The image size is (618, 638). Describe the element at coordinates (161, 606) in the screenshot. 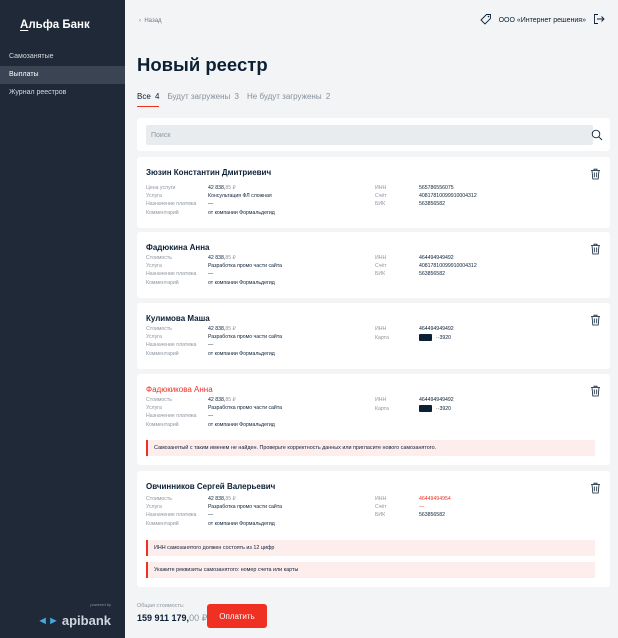

I see `total-label: Общая стоимость:` at that location.